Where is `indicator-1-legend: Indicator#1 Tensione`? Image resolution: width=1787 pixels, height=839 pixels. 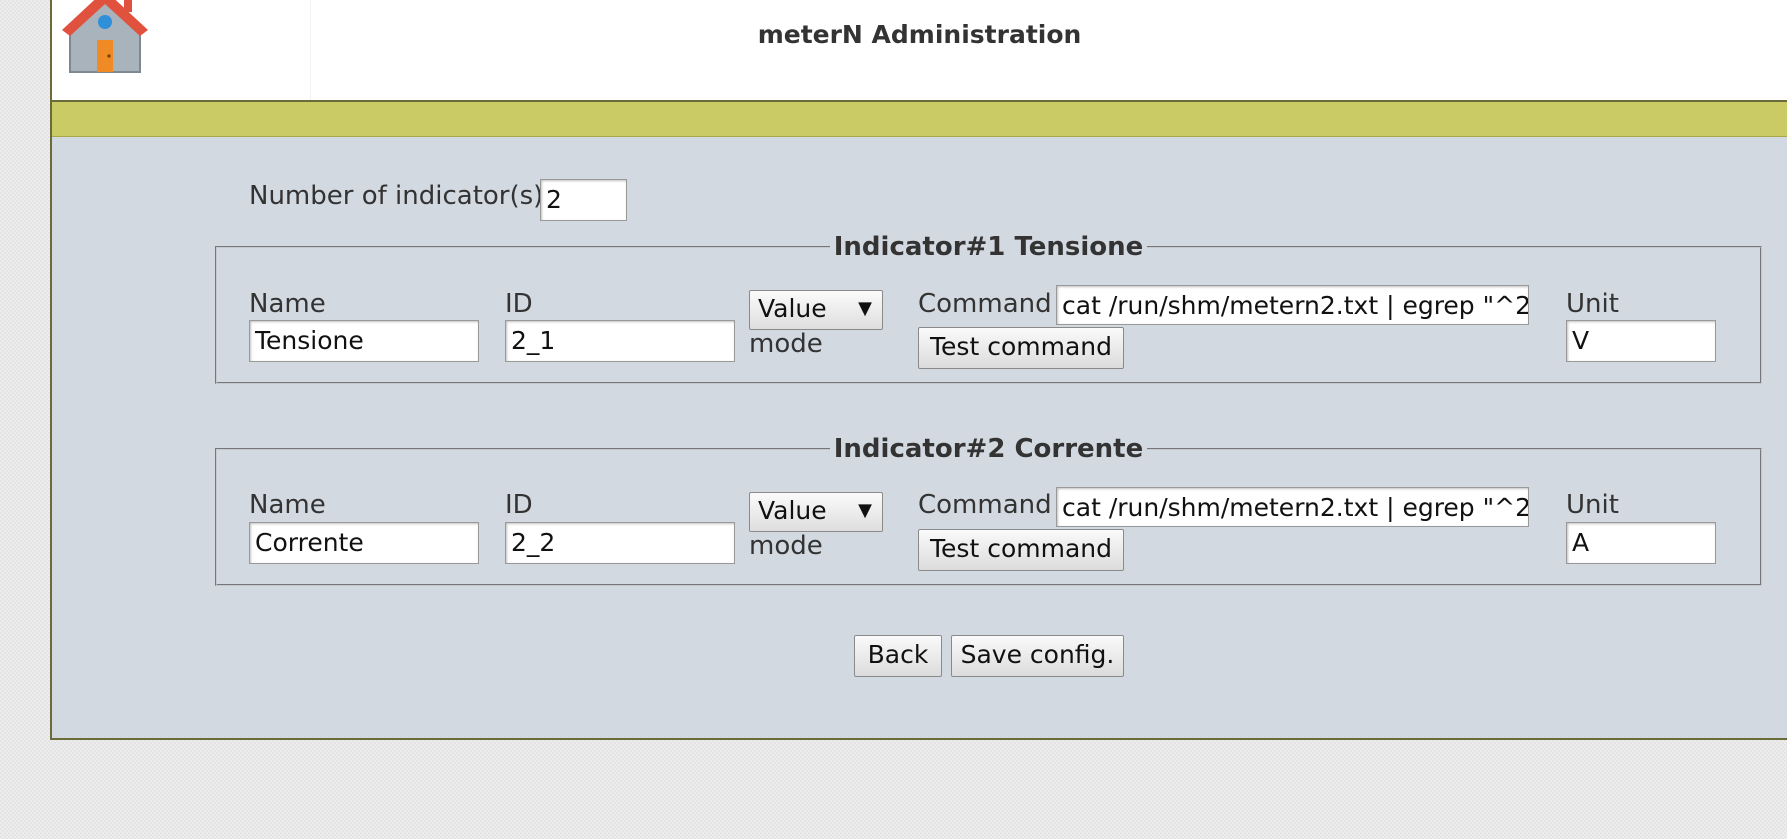 indicator-1-legend: Indicator#1 Tensione is located at coordinates (988, 247).